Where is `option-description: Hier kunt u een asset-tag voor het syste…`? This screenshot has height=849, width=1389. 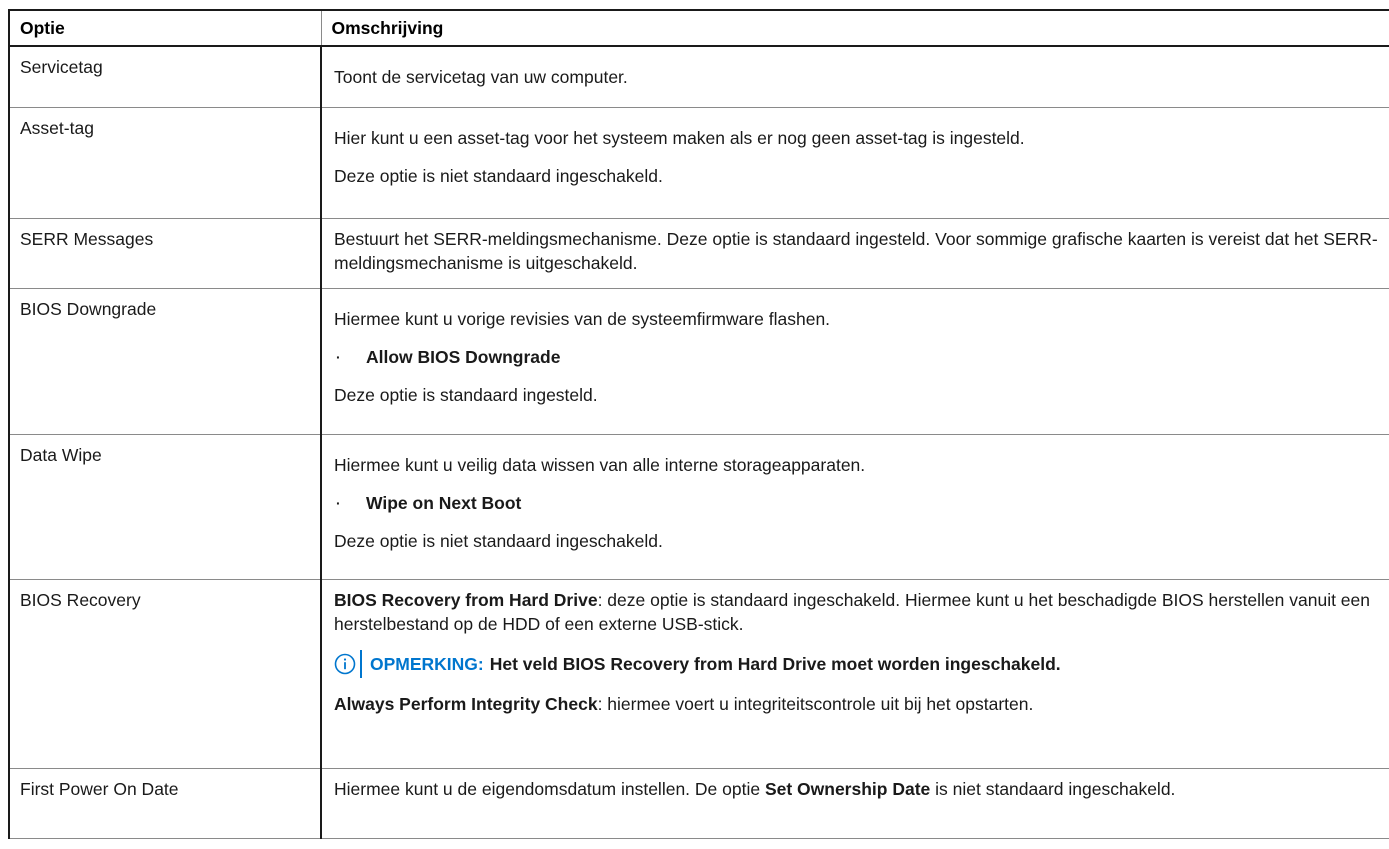 option-description: Hier kunt u een asset-tag voor het syste… is located at coordinates (854, 162).